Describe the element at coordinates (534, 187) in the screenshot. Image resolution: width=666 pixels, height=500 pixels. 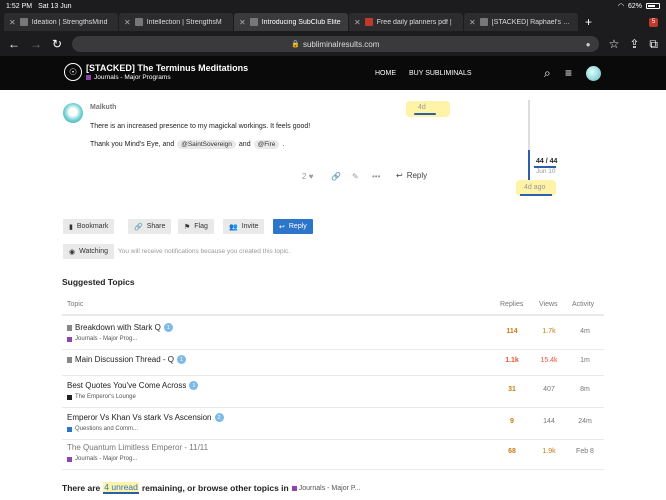
I see `timeline-ago: 4d ago` at that location.